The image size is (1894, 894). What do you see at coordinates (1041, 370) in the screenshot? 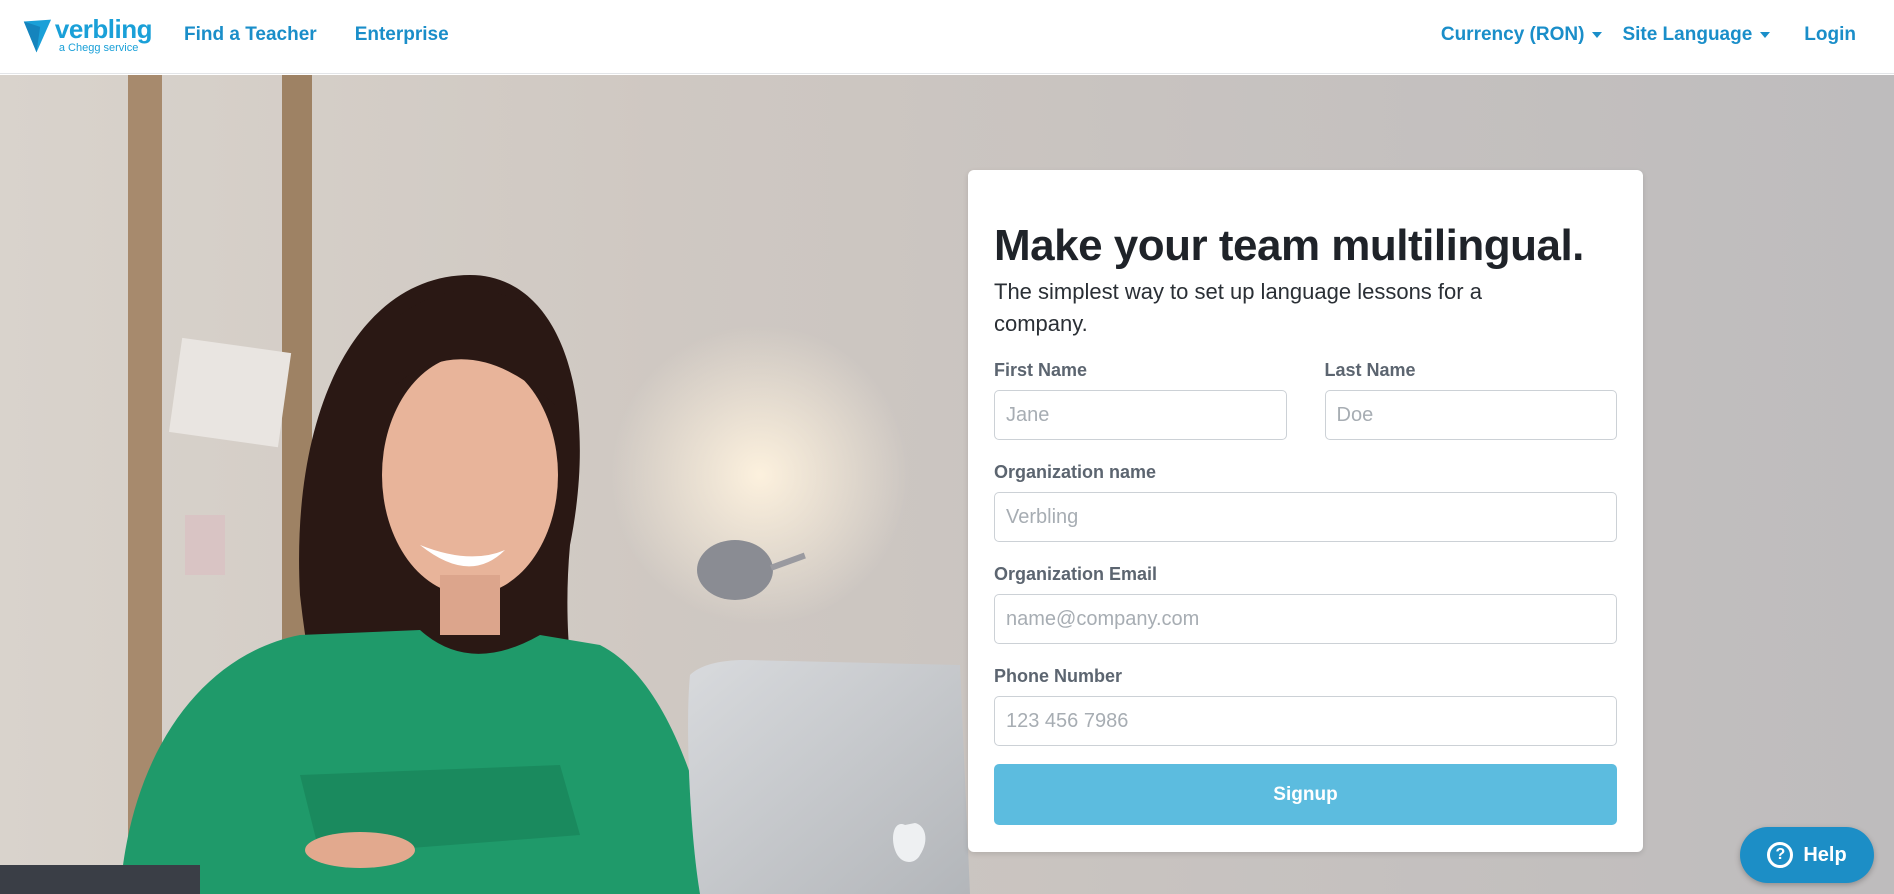
I see `first-name-label: First Name` at bounding box center [1041, 370].